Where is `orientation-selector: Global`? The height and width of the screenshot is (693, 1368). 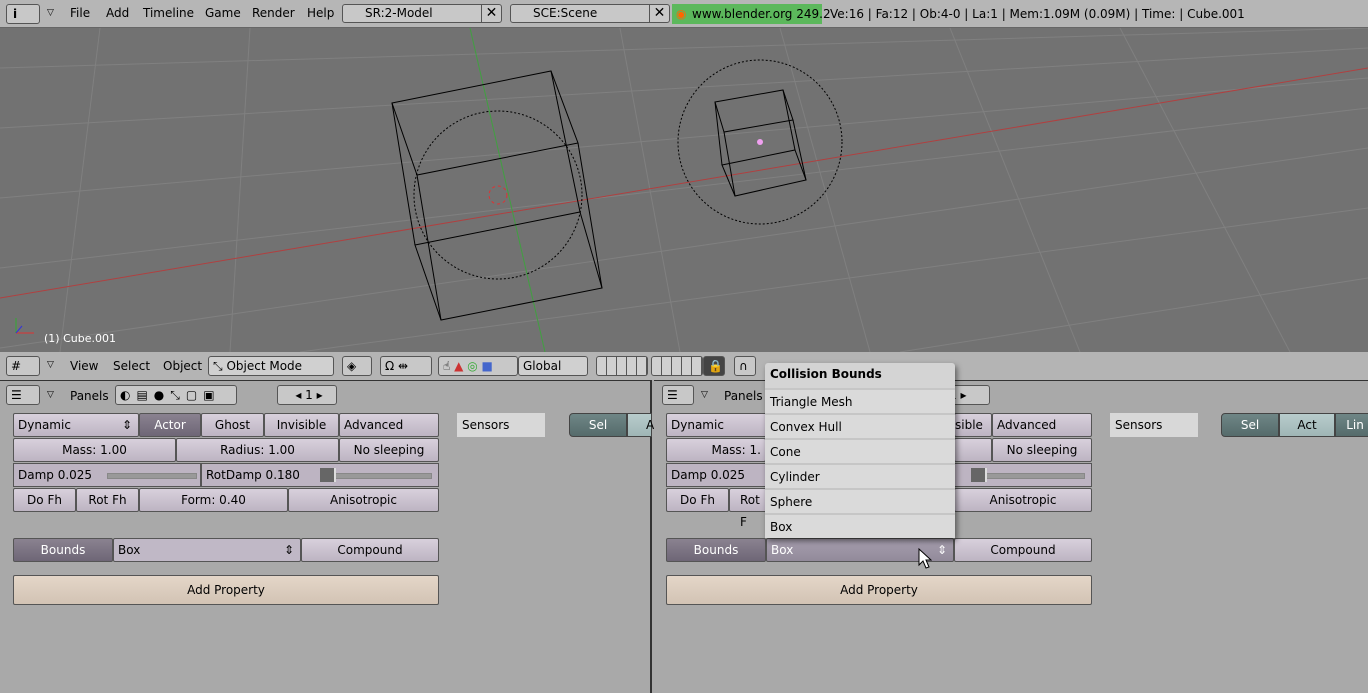
orientation-selector: Global is located at coordinates (553, 366).